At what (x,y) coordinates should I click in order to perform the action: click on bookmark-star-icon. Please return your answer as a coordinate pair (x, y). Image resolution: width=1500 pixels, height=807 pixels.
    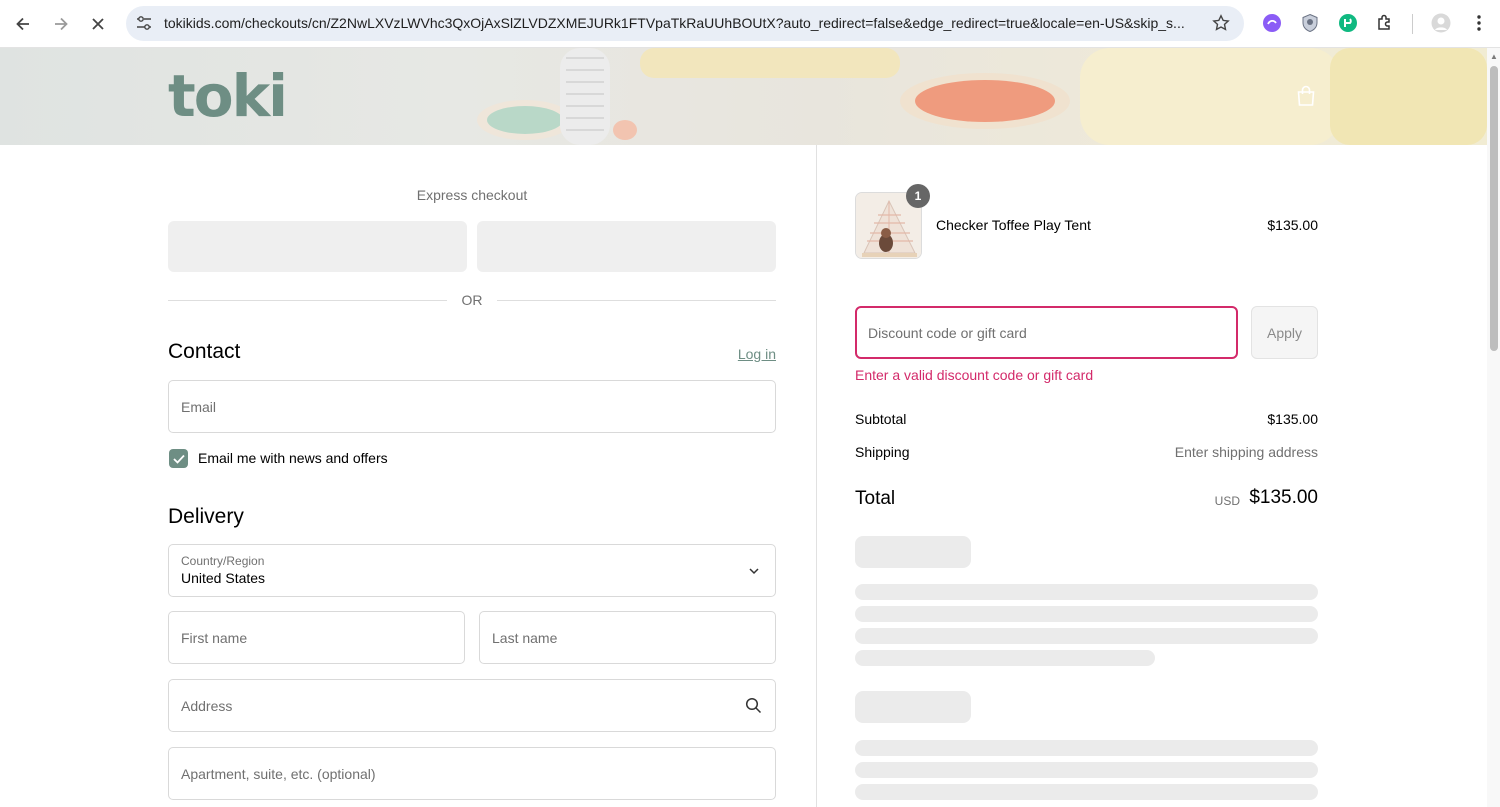
    Looking at the image, I should click on (1221, 23).